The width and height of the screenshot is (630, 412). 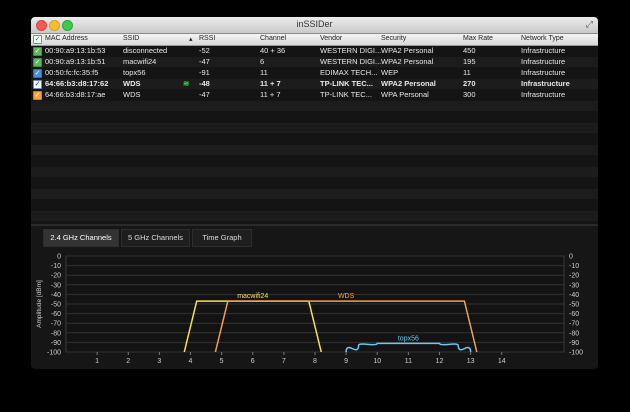 What do you see at coordinates (56, 314) in the screenshot?
I see `y-tick-label-left: -60` at bounding box center [56, 314].